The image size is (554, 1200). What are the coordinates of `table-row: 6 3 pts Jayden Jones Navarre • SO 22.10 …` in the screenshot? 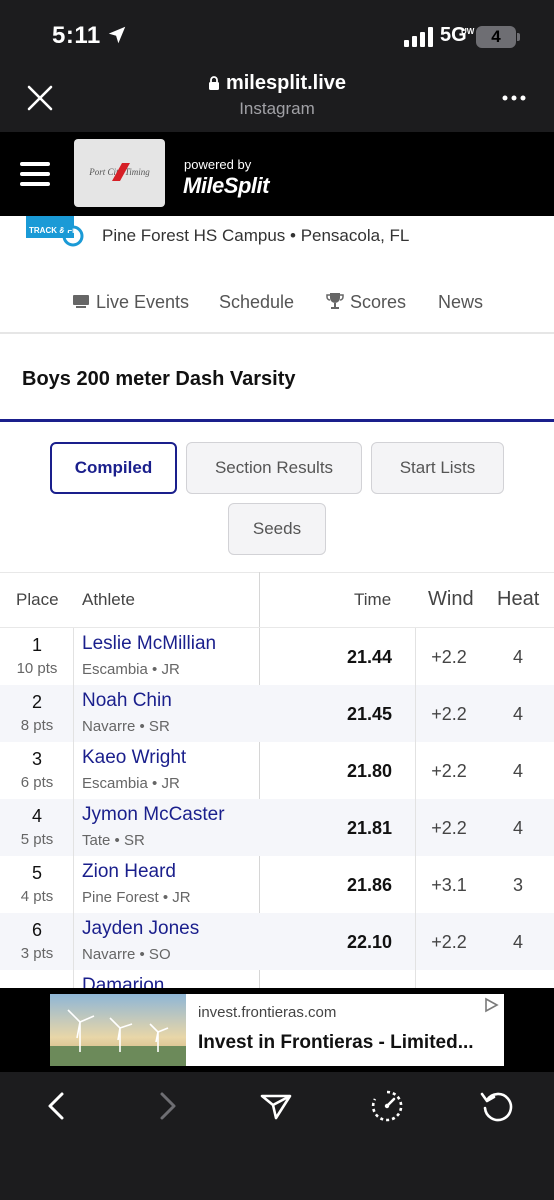 It's located at (277, 941).